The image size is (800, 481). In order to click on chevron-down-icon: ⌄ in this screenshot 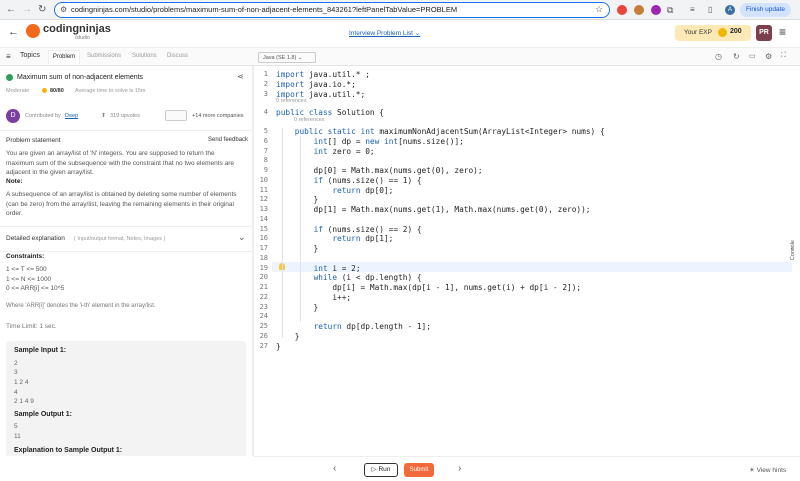, I will do `click(417, 33)`.